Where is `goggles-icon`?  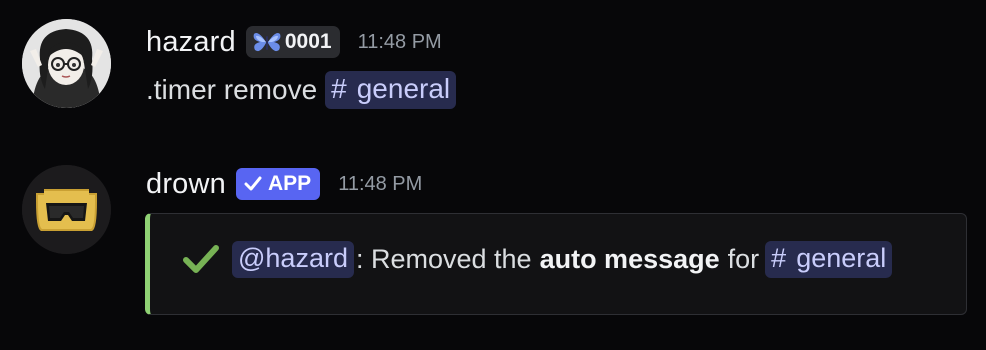
goggles-icon is located at coordinates (66, 209).